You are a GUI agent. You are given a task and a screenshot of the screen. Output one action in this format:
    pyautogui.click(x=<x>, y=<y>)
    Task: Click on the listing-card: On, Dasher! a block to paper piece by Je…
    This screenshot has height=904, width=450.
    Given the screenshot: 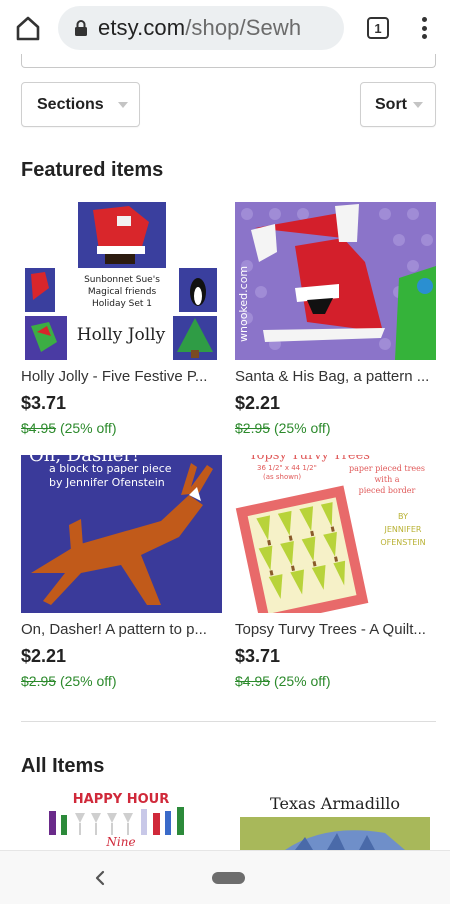 What is the action you would take?
    pyautogui.click(x=121, y=572)
    